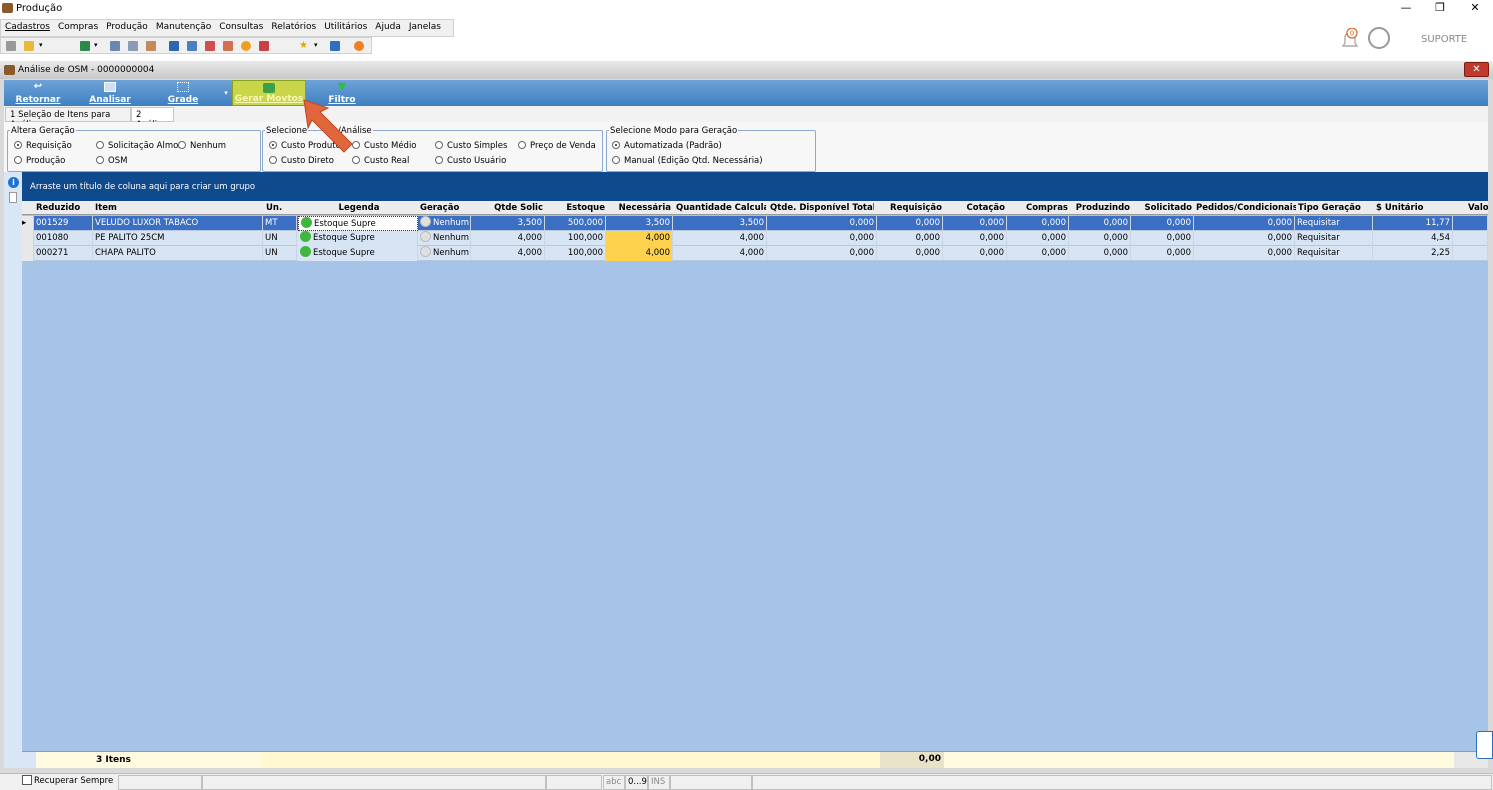 Image resolution: width=1493 pixels, height=790 pixels. What do you see at coordinates (183, 27) in the screenshot?
I see `menu-manutencao: Manutenção` at bounding box center [183, 27].